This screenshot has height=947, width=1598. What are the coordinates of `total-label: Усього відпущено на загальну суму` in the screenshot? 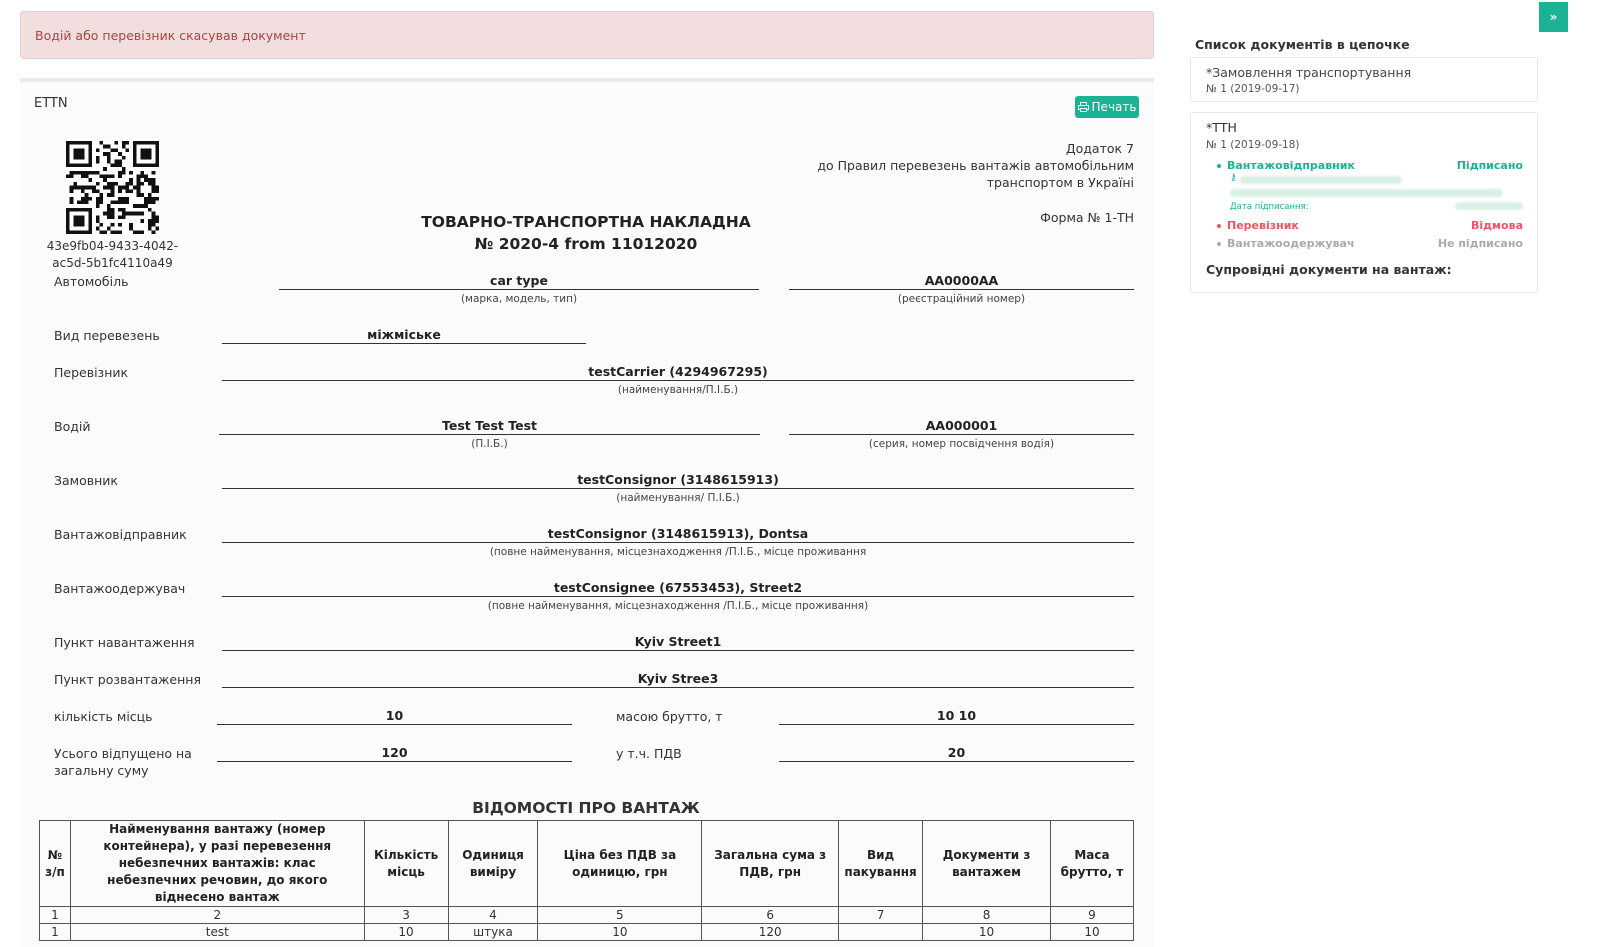 It's located at (129, 762).